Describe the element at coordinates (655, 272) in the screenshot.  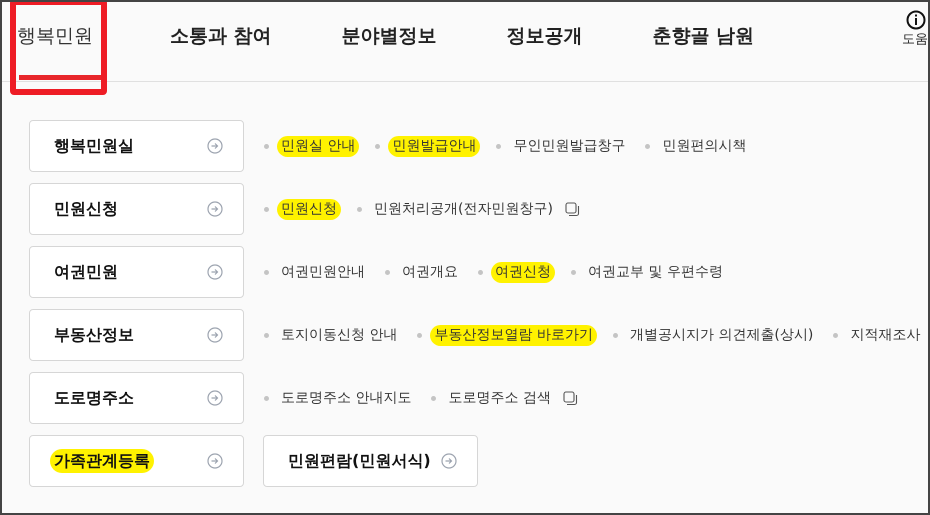
I see `menu-link: 여권교부 및 우편수령` at that location.